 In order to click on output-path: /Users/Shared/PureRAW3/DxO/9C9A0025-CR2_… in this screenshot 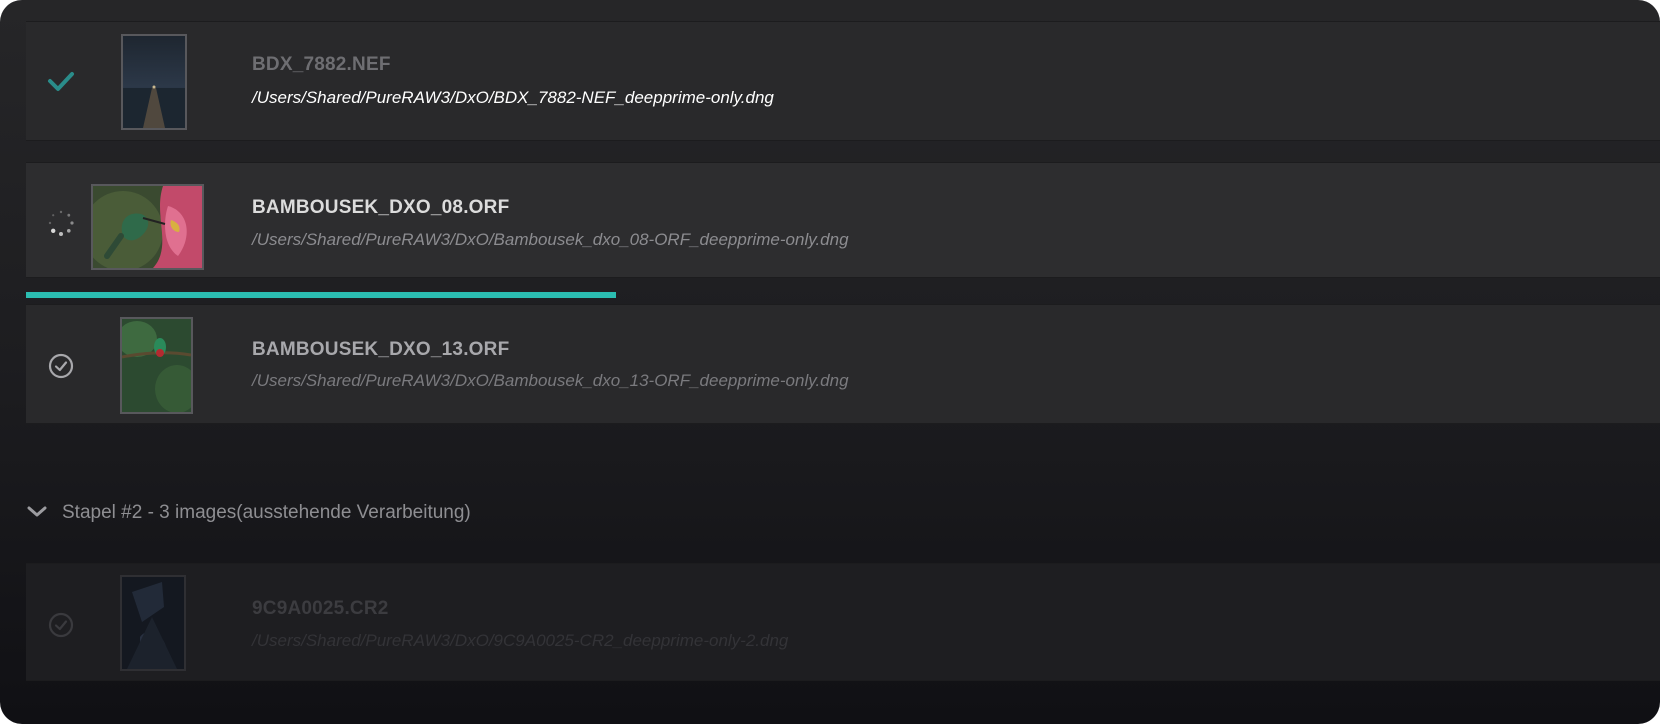, I will do `click(520, 640)`.